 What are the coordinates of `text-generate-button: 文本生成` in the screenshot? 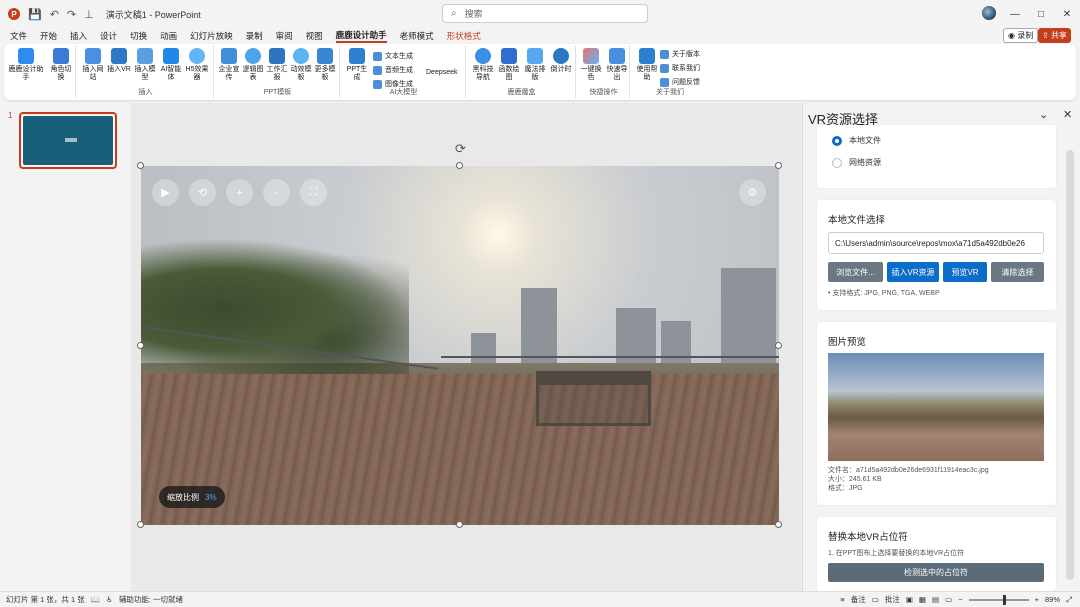 It's located at (393, 56).